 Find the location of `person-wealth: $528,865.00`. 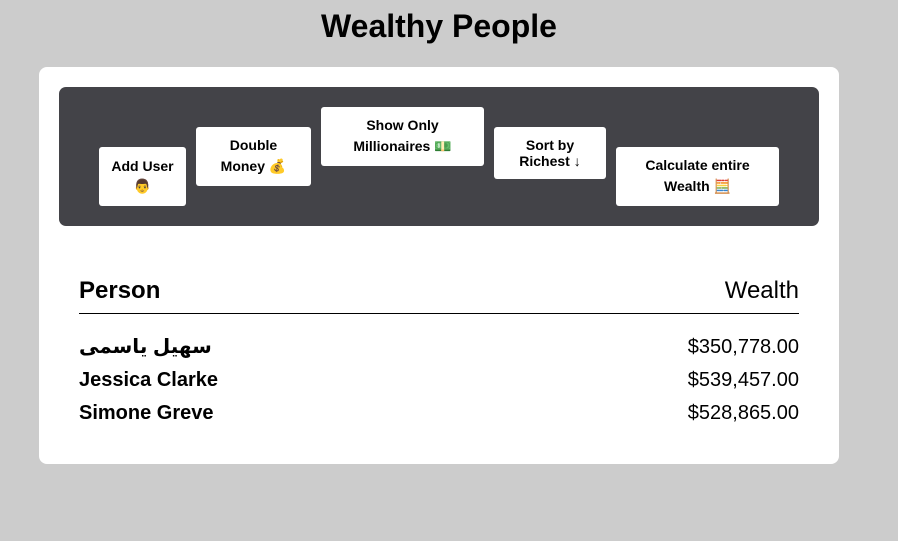

person-wealth: $528,865.00 is located at coordinates (743, 413).